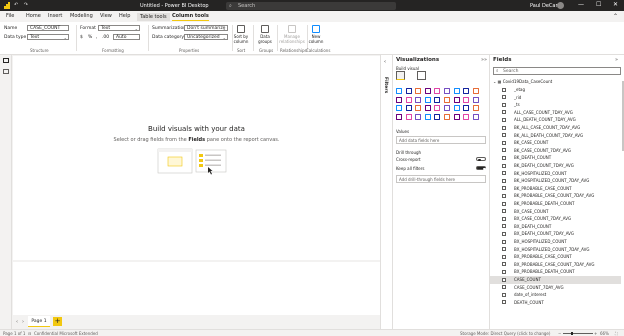  Describe the element at coordinates (119, 28) in the screenshot. I see `format-select: Text ⌄` at that location.